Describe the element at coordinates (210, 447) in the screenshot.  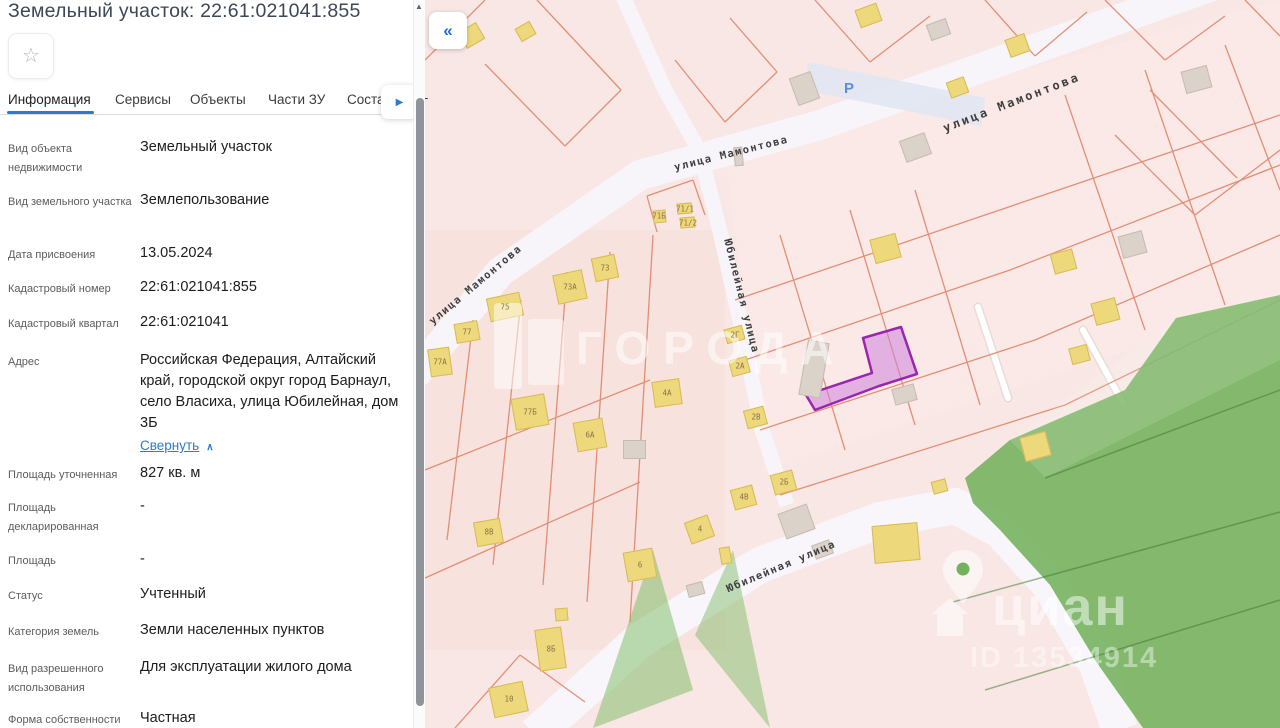
I see `chevron-up-icon: ∧` at that location.